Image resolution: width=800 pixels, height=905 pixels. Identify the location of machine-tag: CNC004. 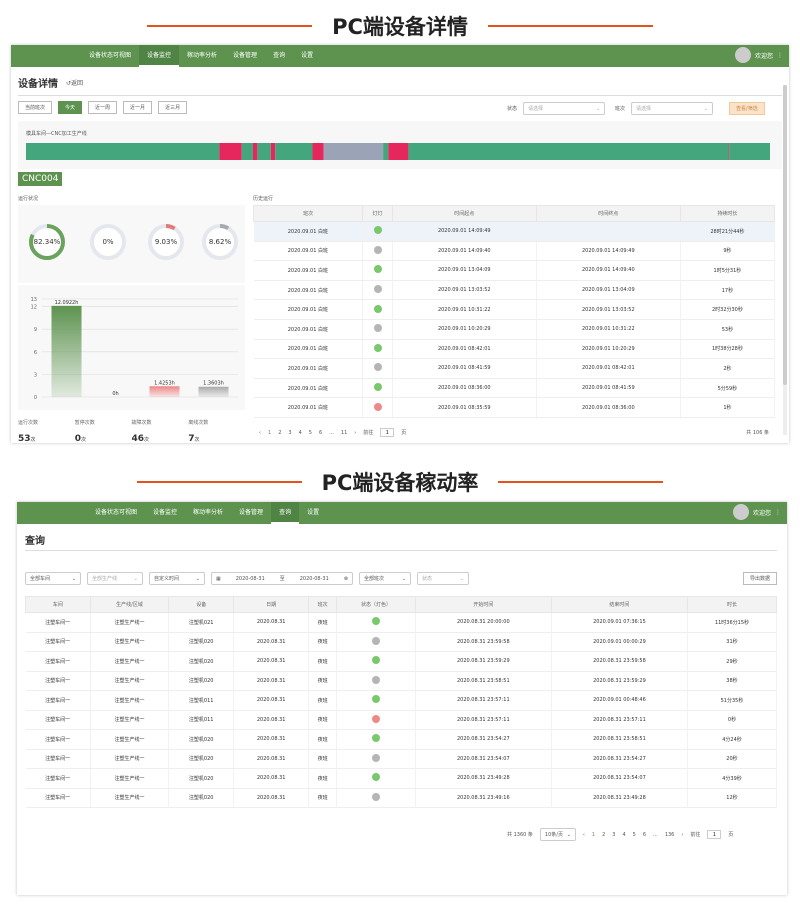
(40, 179).